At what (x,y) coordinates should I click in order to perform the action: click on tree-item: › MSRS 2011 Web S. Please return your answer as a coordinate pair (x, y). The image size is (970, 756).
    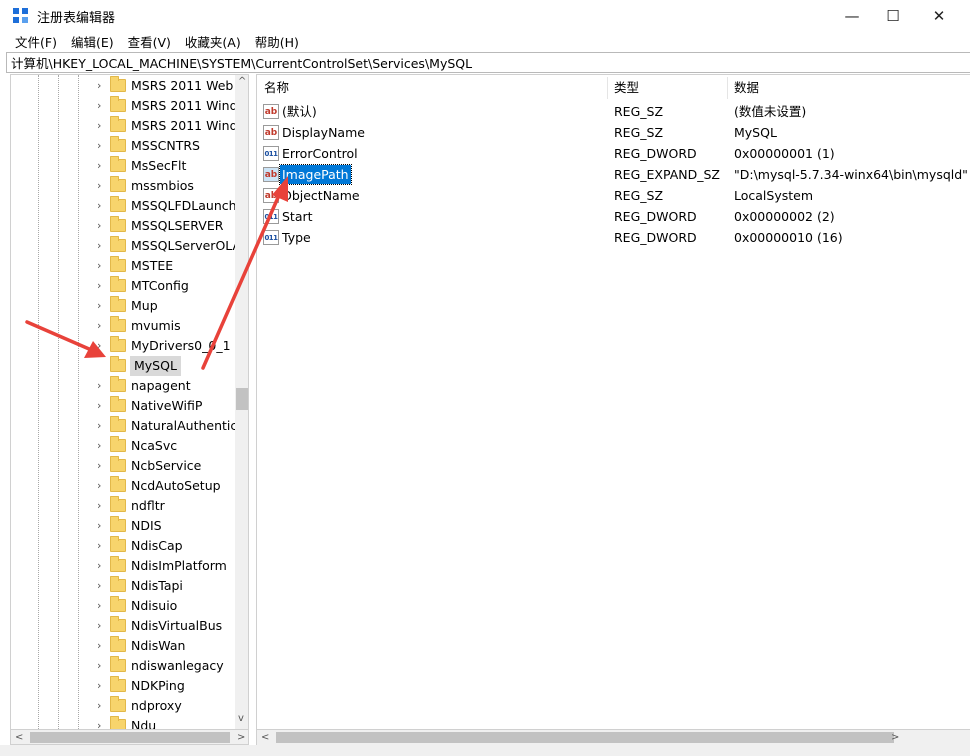
    Looking at the image, I should click on (128, 86).